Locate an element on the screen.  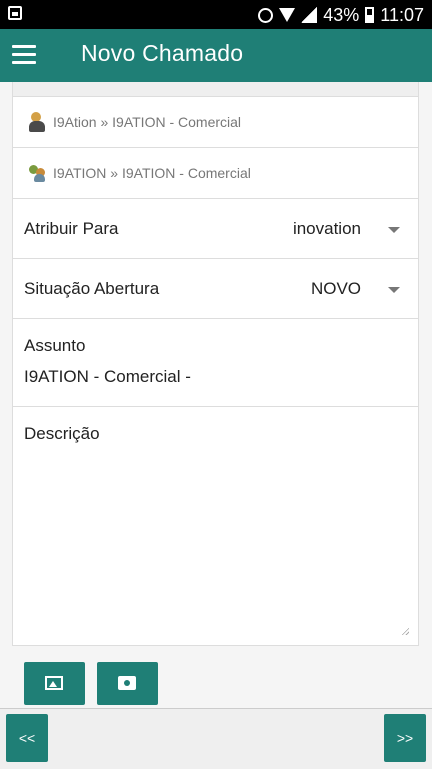
header-strip is located at coordinates (215, 89).